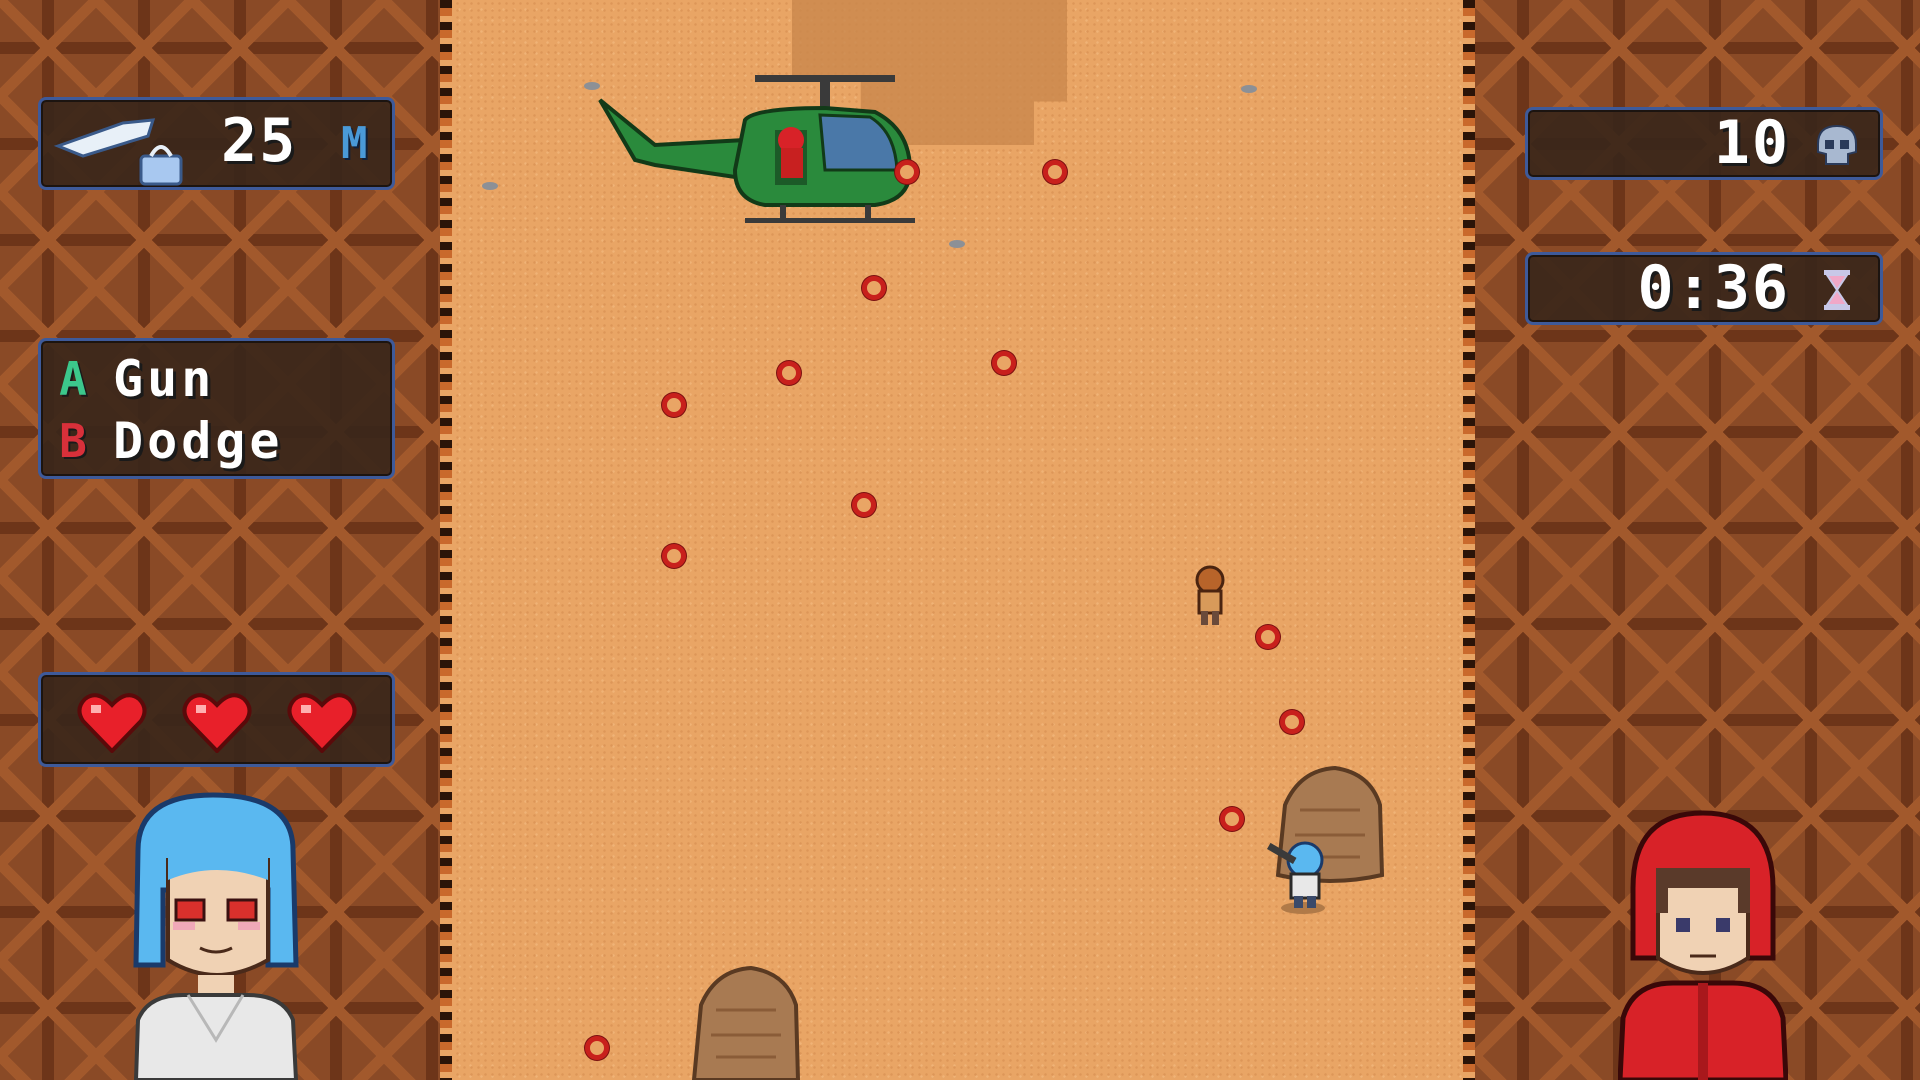 The height and width of the screenshot is (1080, 1920). I want to click on distance-panel: 25 M, so click(216, 143).